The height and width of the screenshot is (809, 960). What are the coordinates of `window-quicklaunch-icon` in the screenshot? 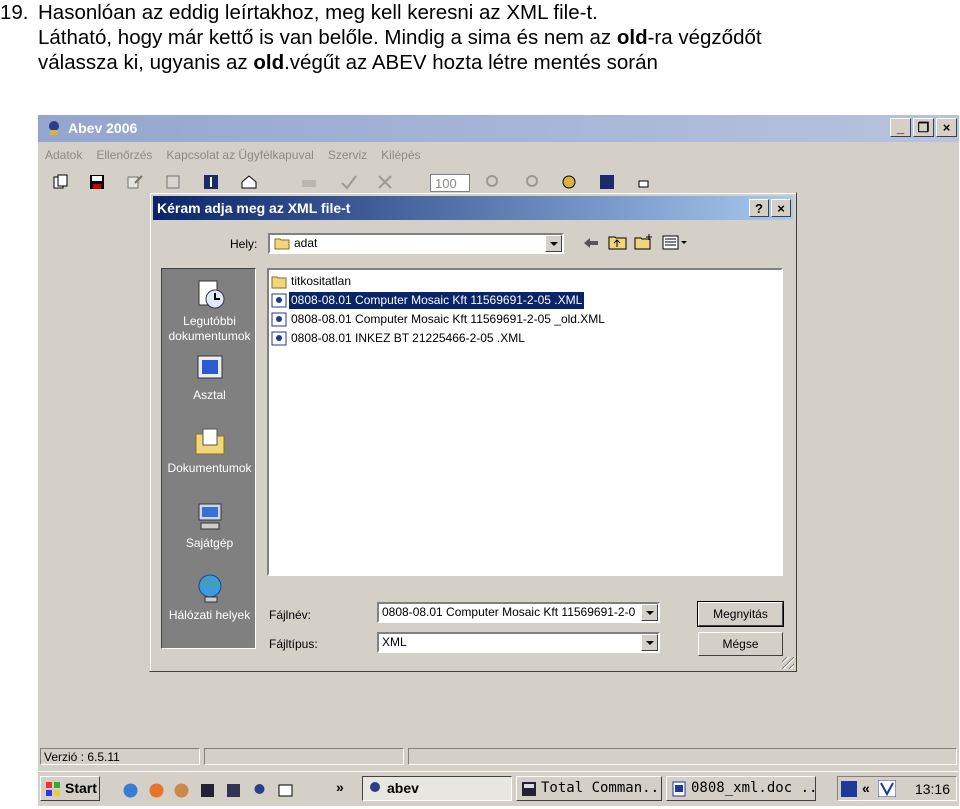 It's located at (285, 790).